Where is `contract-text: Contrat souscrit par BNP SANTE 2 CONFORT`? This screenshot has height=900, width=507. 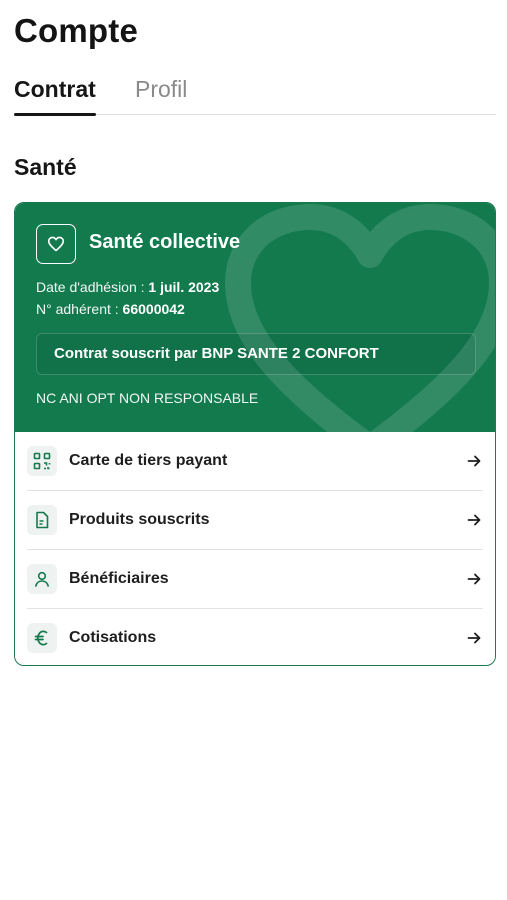 contract-text: Contrat souscrit par BNP SANTE 2 CONFORT is located at coordinates (216, 353).